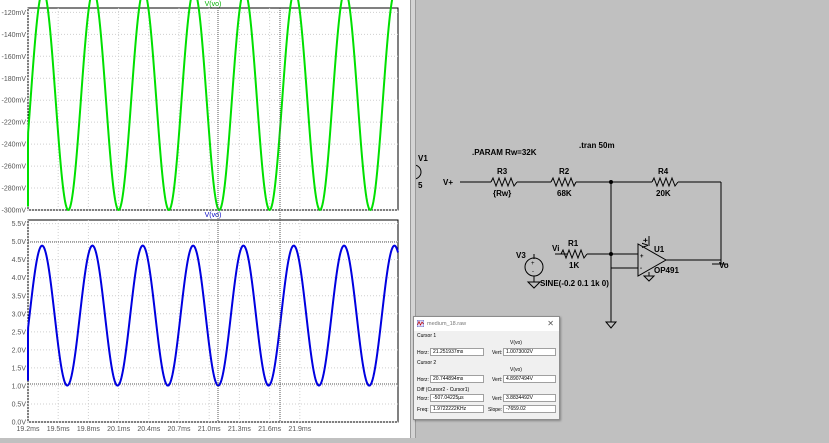  What do you see at coordinates (118, 429) in the screenshot?
I see `x-tick-label: 20.1ms` at bounding box center [118, 429].